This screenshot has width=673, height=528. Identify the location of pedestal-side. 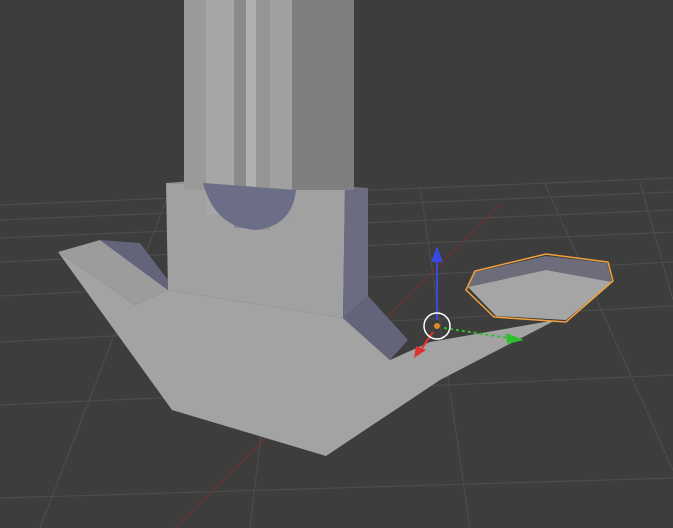
(355, 253).